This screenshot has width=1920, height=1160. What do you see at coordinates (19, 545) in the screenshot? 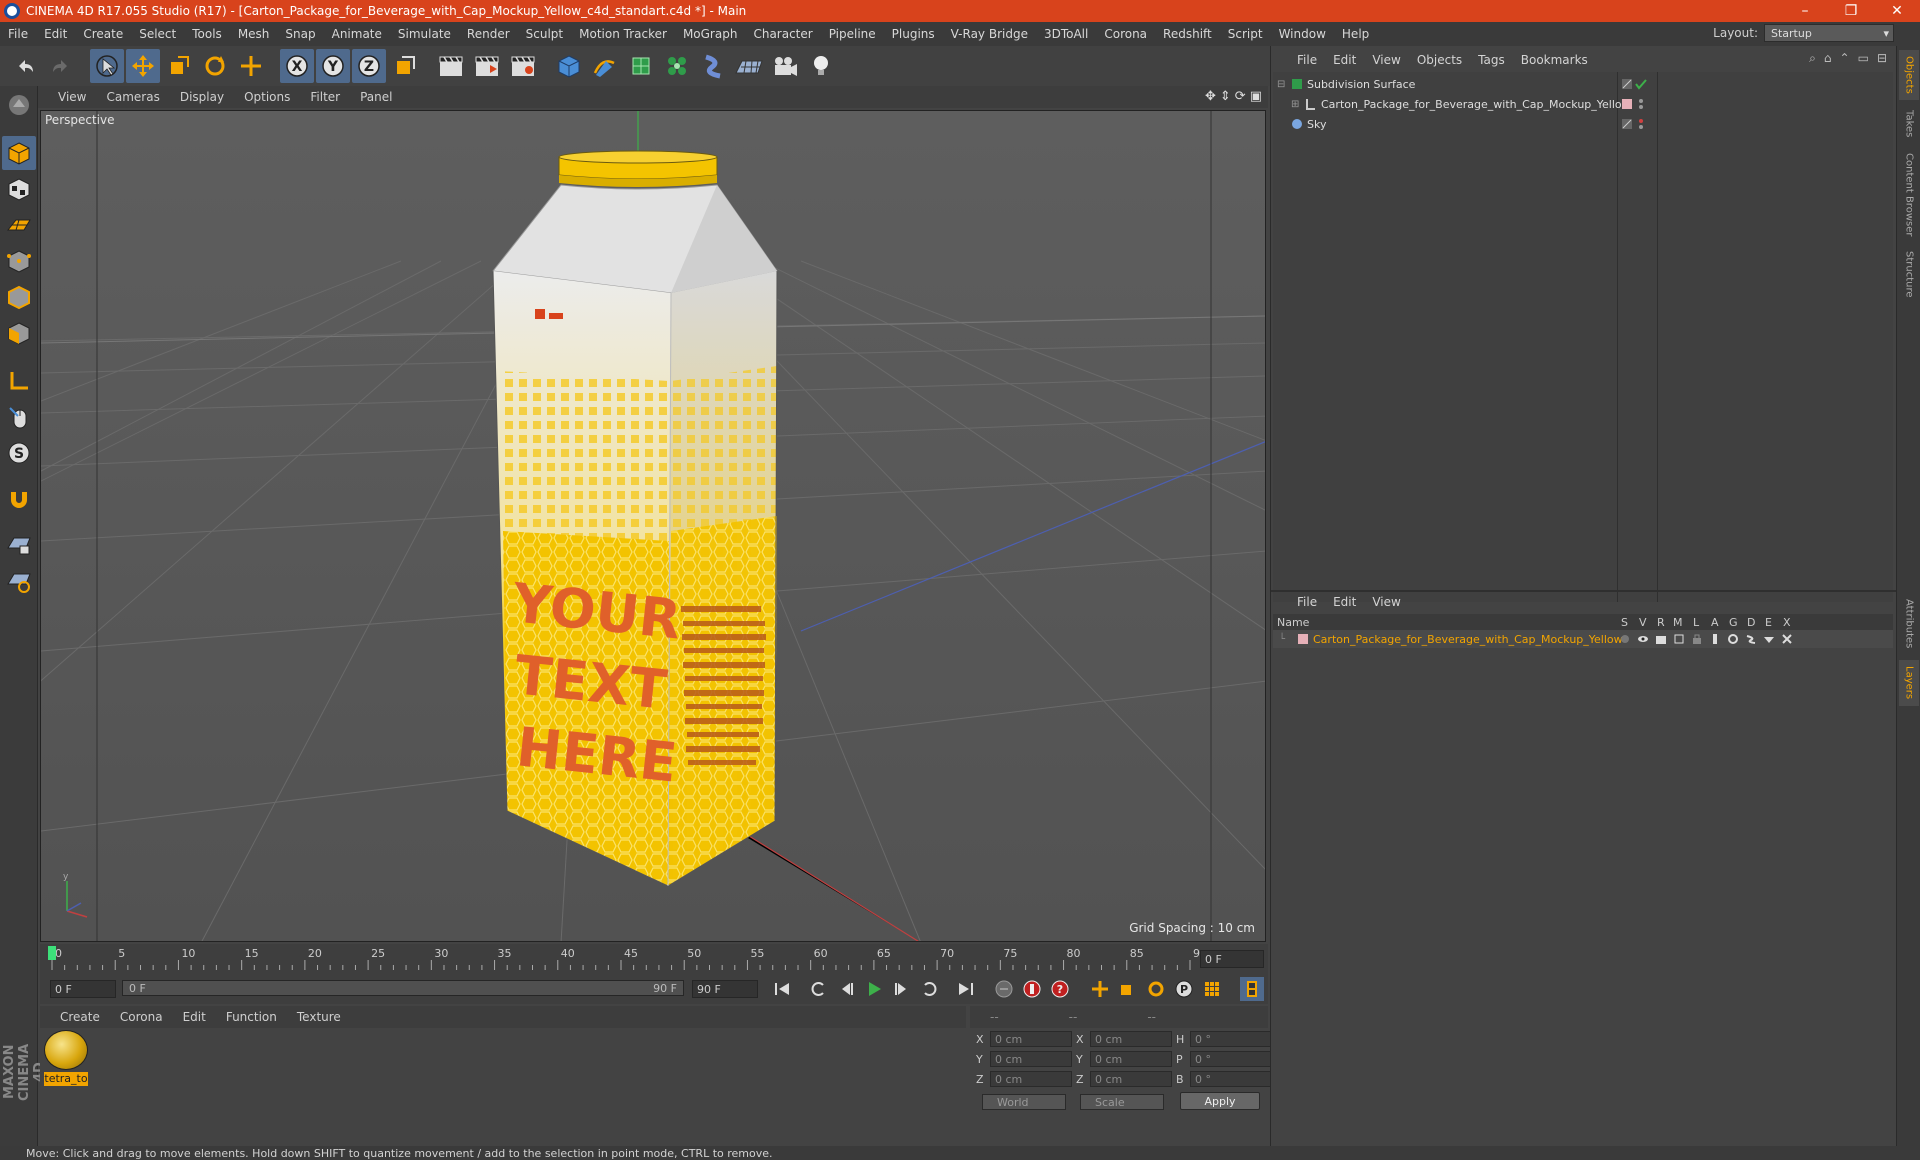
I see `lock-workplane-button` at bounding box center [19, 545].